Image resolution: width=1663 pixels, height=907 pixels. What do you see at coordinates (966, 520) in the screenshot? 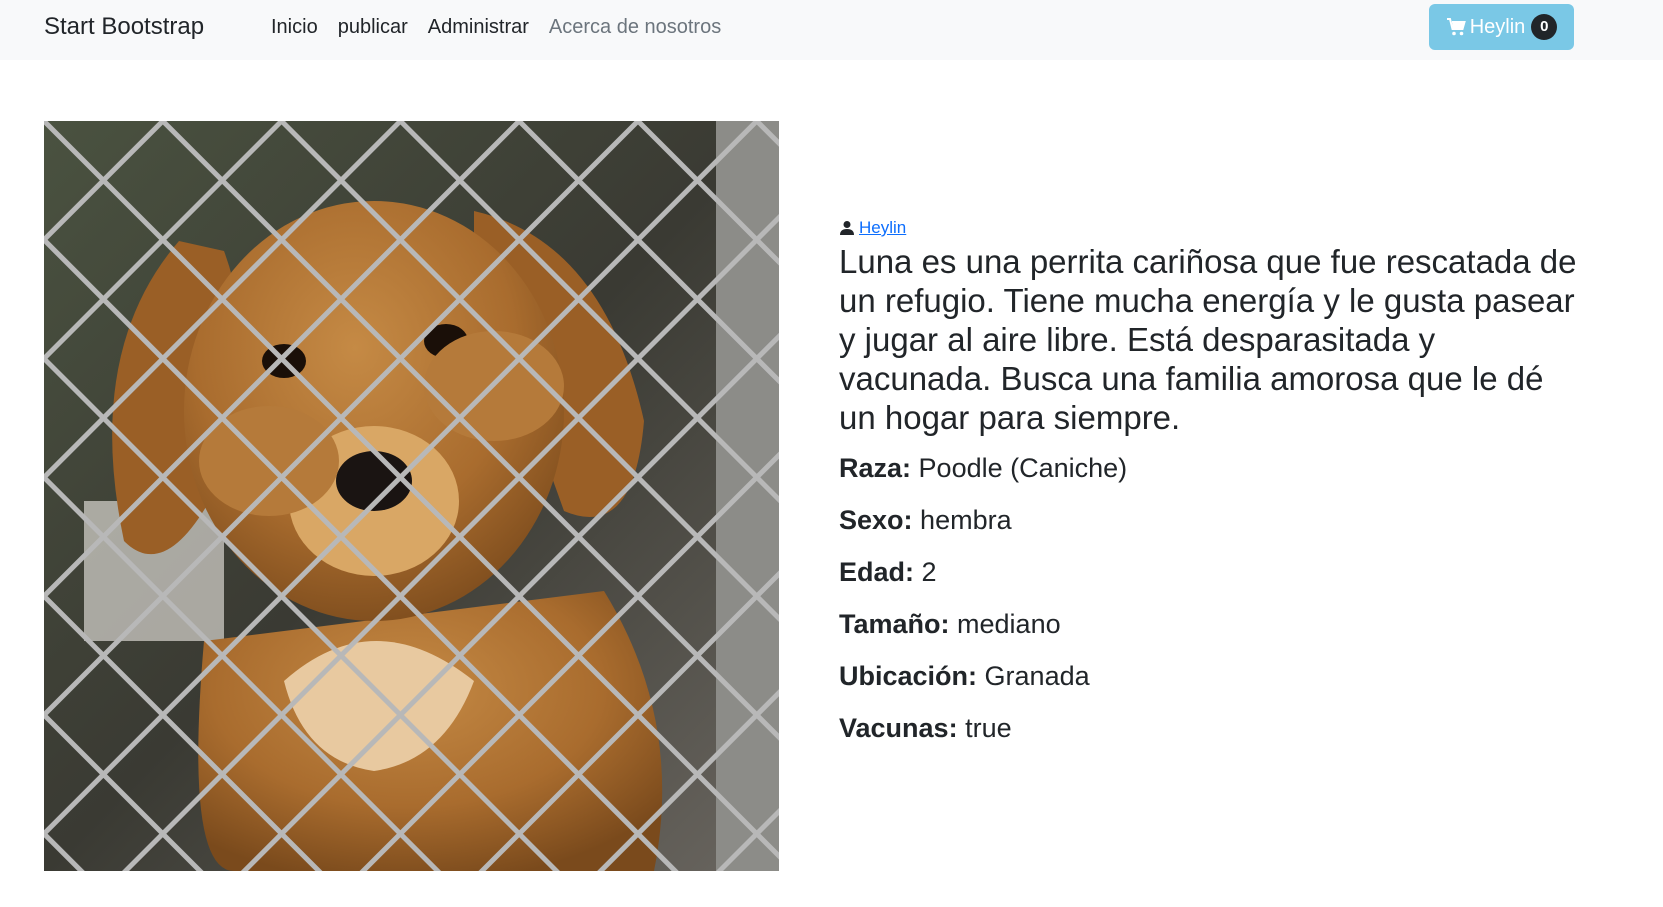
I see `attr-value: hembra` at bounding box center [966, 520].